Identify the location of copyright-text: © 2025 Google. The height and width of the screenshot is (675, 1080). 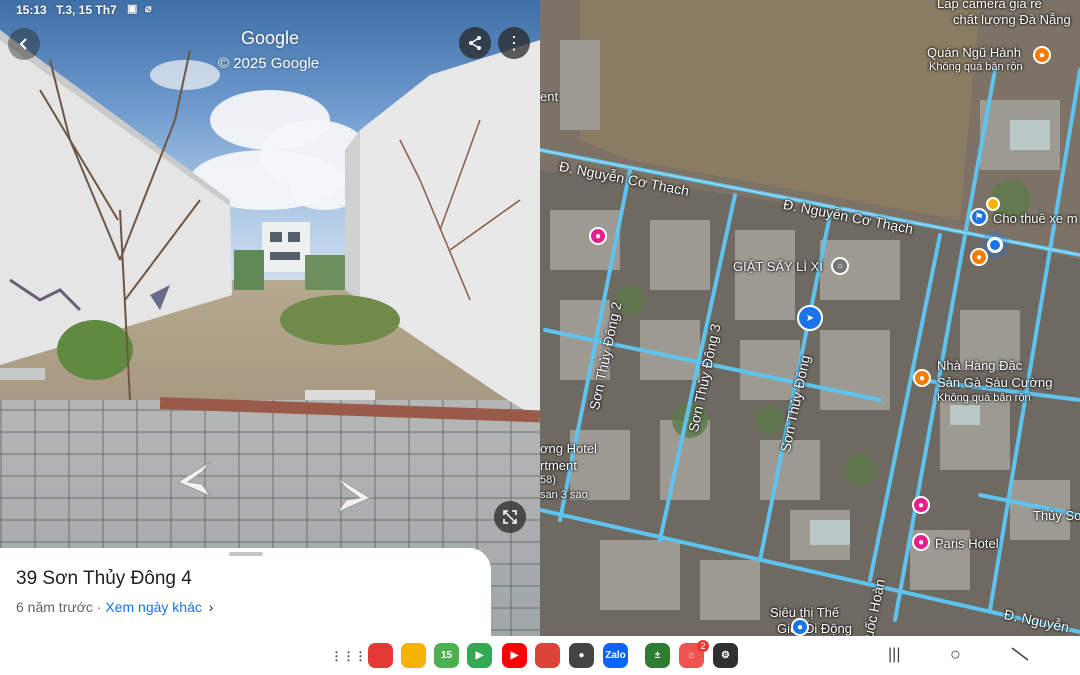
(269, 63).